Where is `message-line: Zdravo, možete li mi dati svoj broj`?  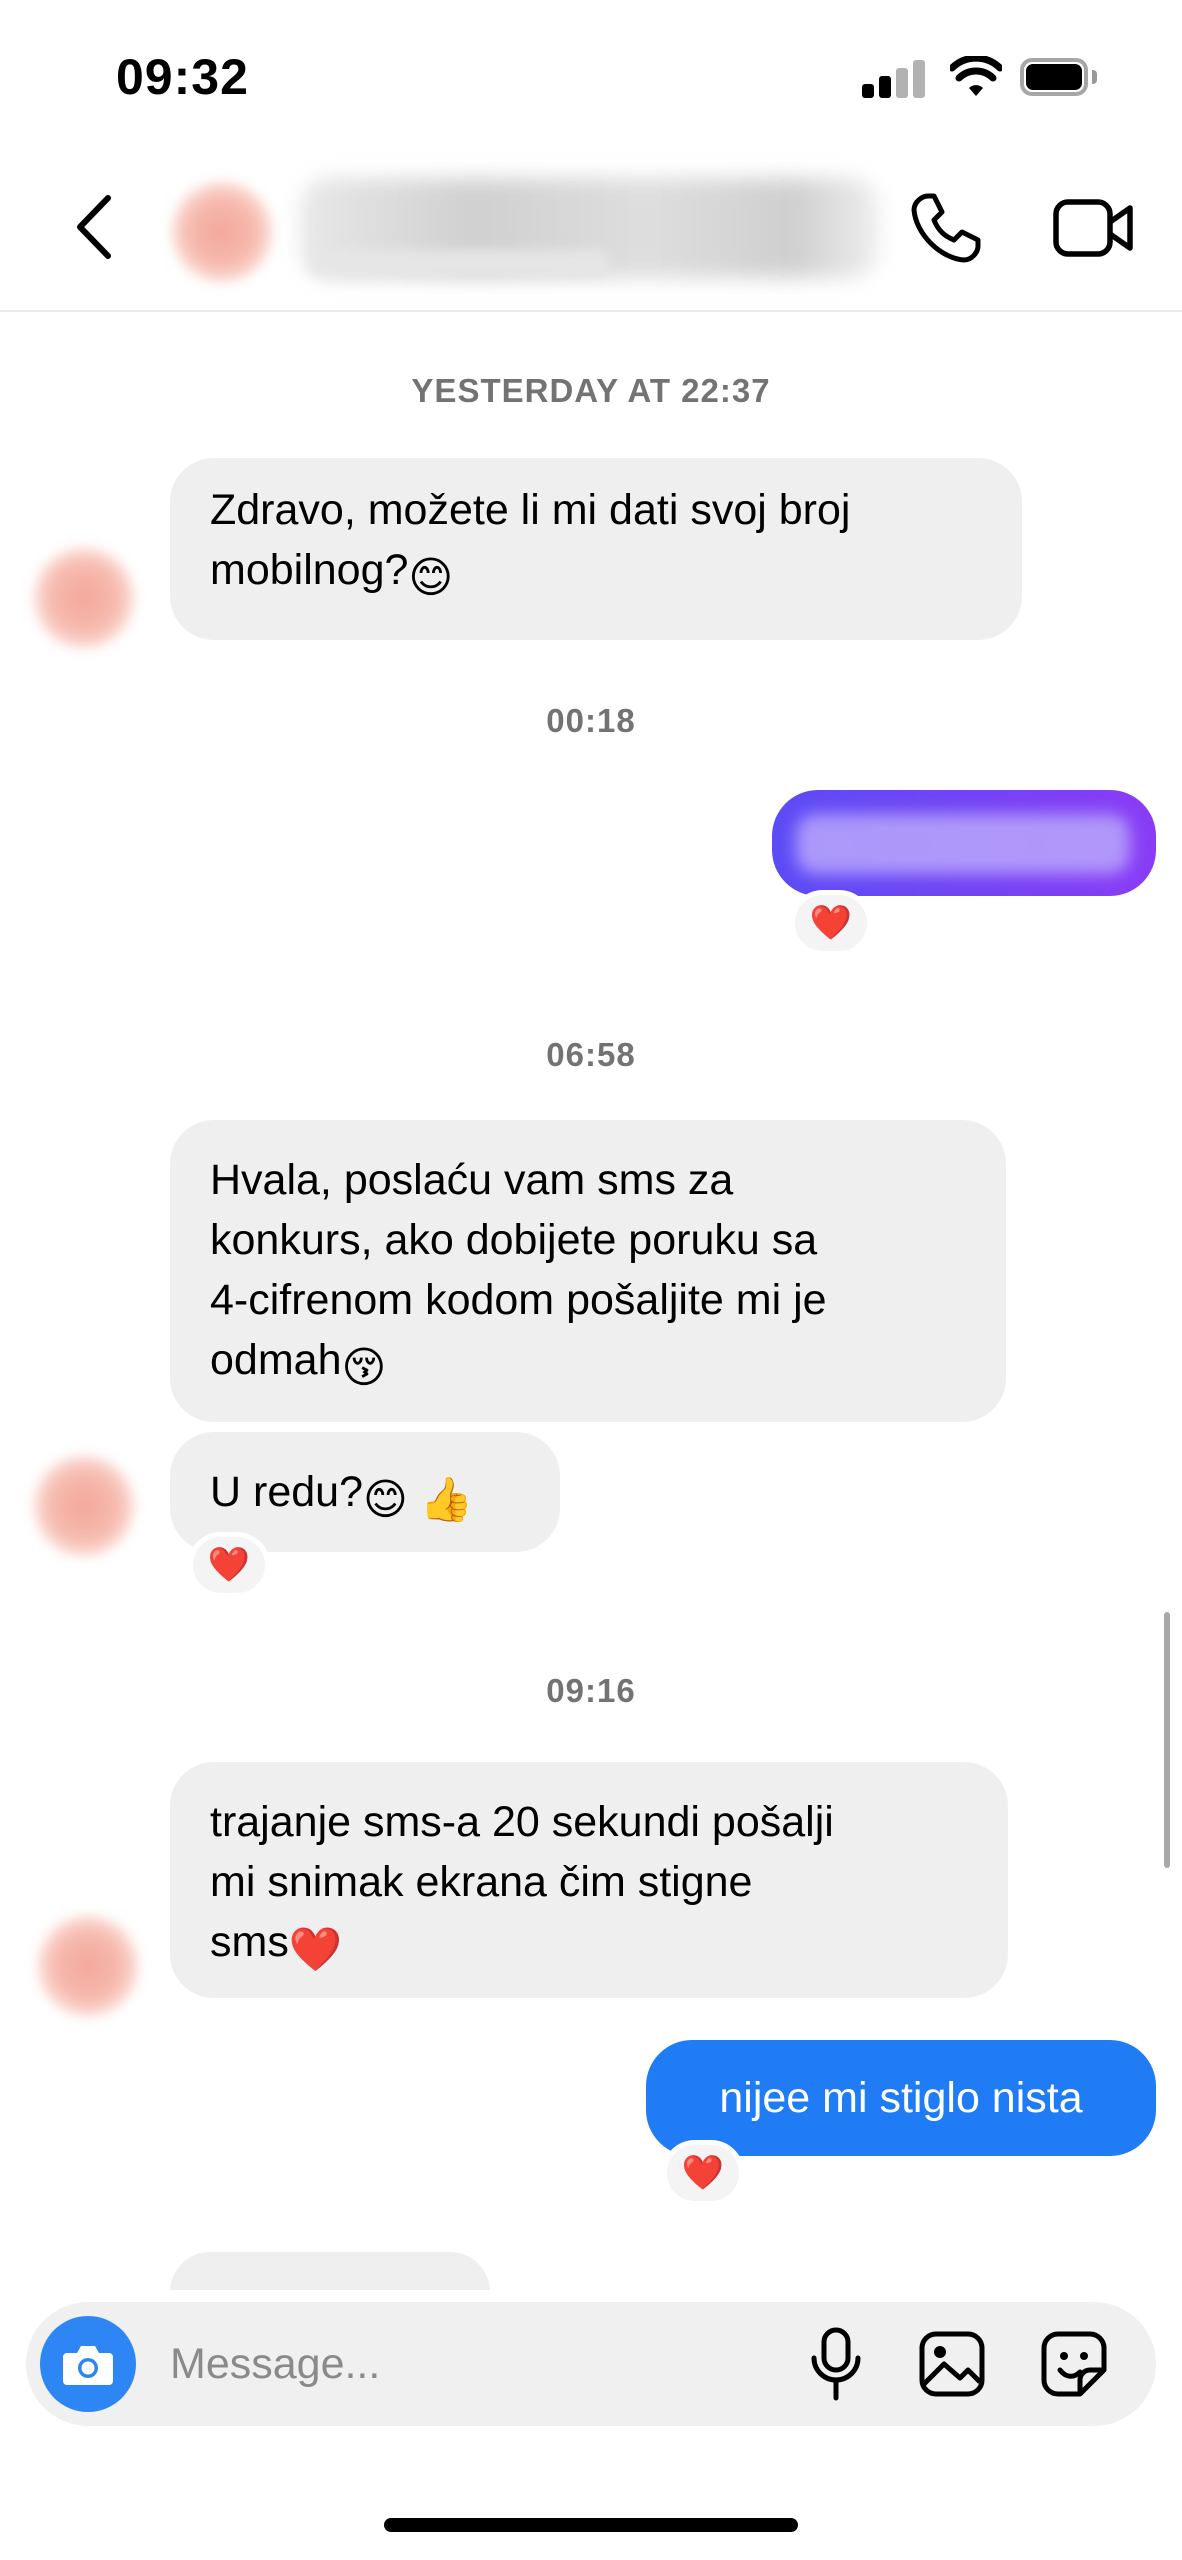
message-line: Zdravo, možete li mi dati svoj broj is located at coordinates (530, 510).